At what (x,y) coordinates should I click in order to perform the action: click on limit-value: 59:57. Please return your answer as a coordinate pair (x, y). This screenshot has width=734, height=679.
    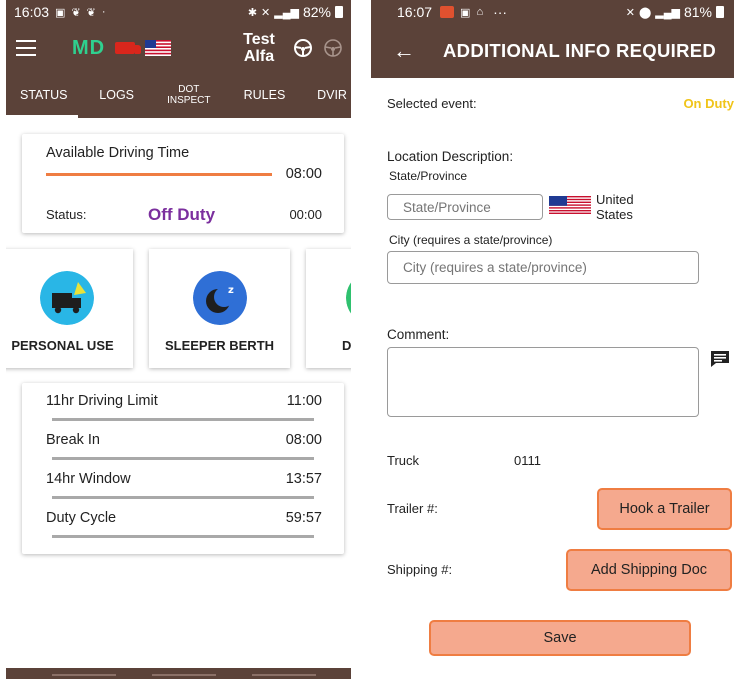
    Looking at the image, I should click on (303, 518).